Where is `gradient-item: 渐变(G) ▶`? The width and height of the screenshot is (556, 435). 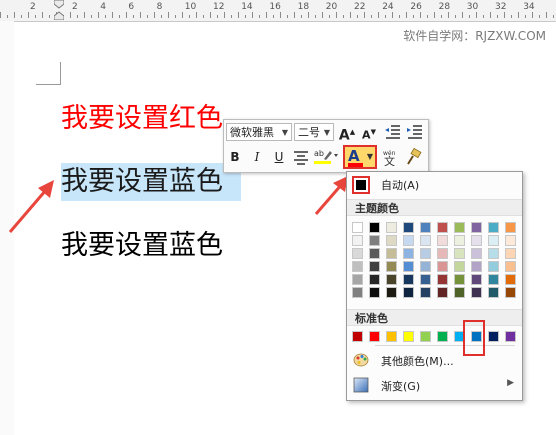
gradient-item: 渐变(G) ▶ is located at coordinates (434, 385).